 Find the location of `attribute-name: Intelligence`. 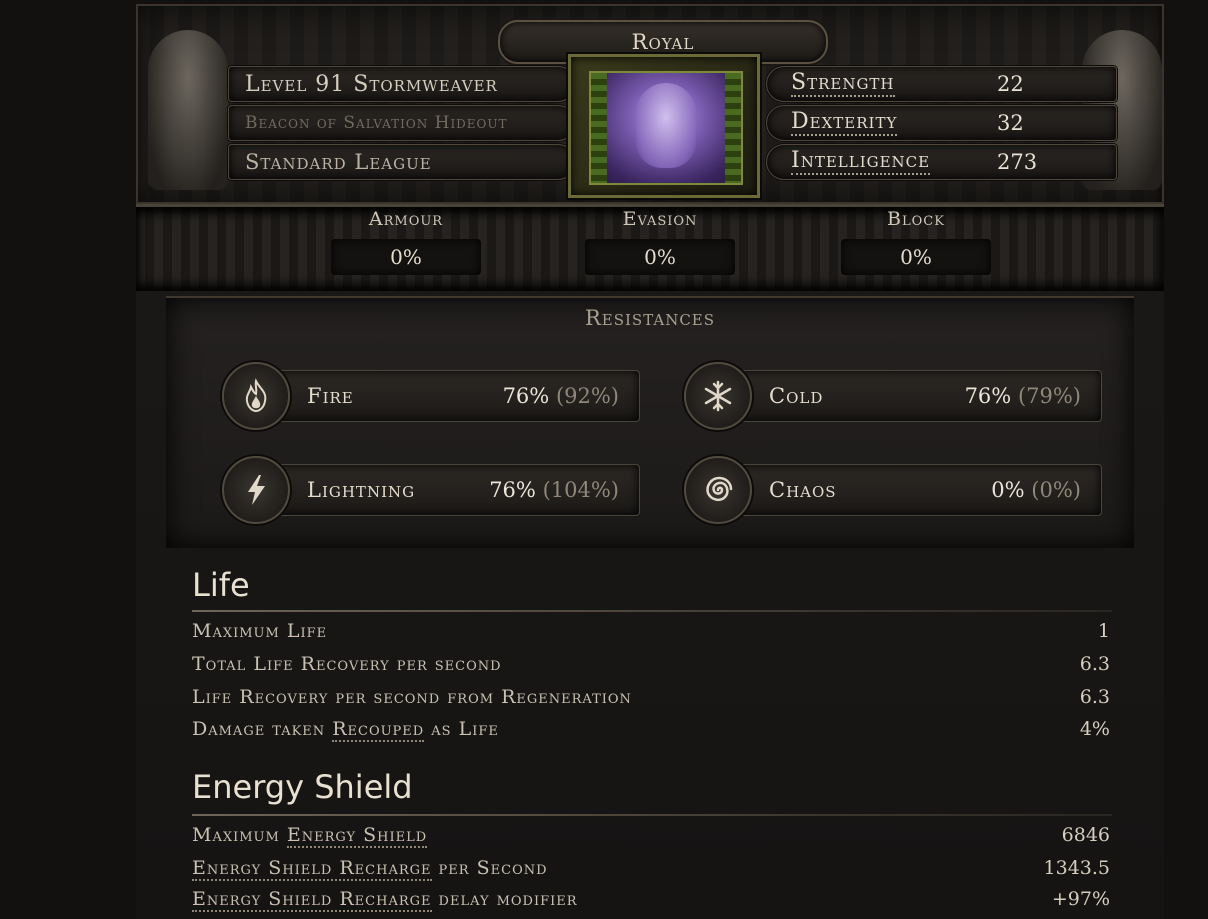

attribute-name: Intelligence is located at coordinates (861, 161).